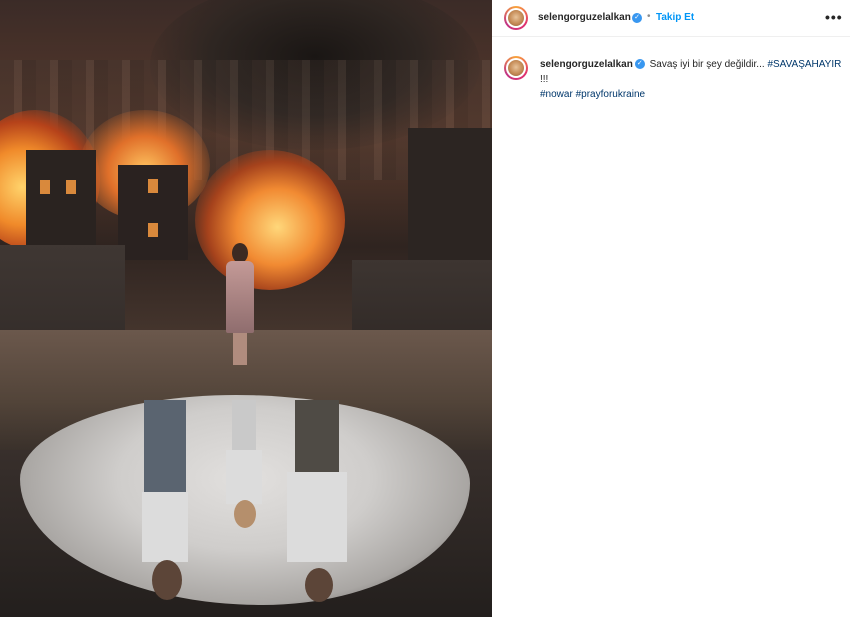  Describe the element at coordinates (516, 18) in the screenshot. I see `avatar` at that location.